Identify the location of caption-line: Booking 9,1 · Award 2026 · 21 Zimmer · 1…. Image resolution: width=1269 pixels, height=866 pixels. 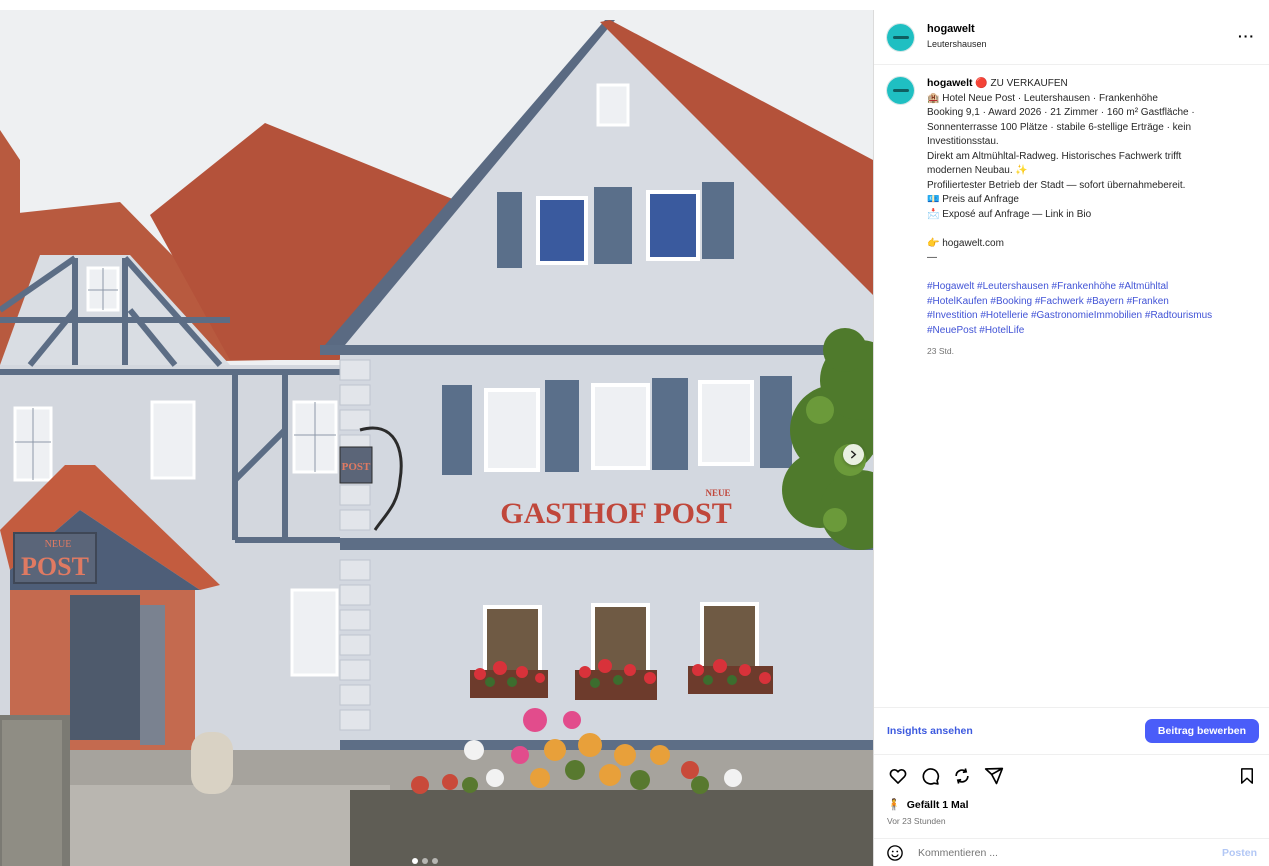
(1061, 112).